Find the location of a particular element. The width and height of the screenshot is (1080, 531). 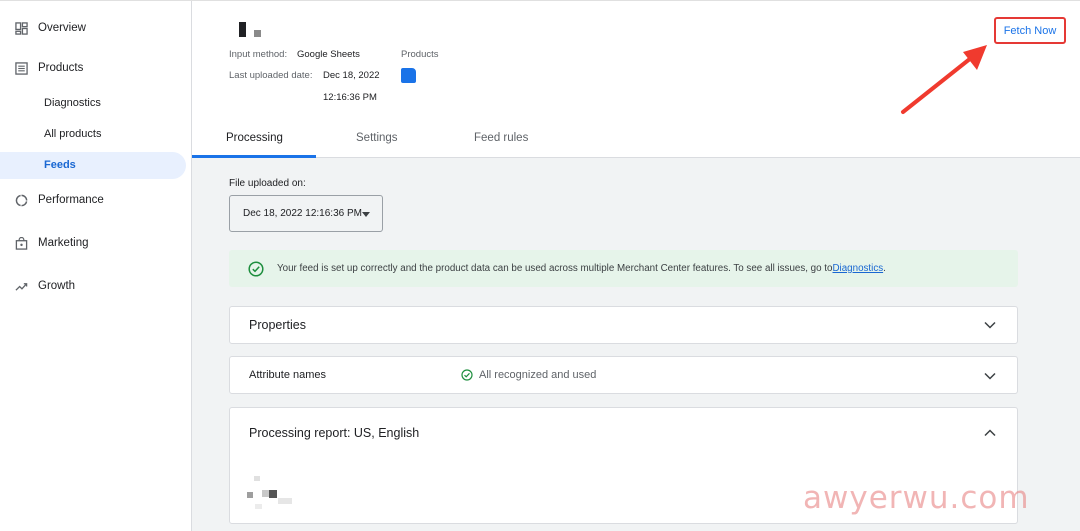

tab-processing: Processing is located at coordinates (254, 138).